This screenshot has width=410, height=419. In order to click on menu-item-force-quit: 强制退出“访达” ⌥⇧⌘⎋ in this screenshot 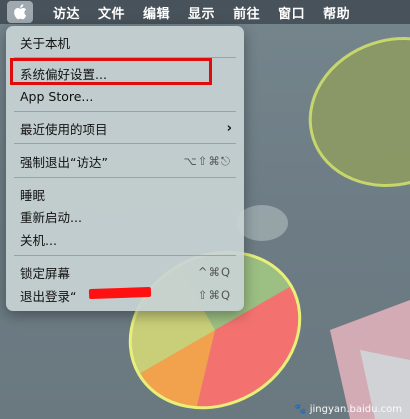, I will do `click(125, 161)`.